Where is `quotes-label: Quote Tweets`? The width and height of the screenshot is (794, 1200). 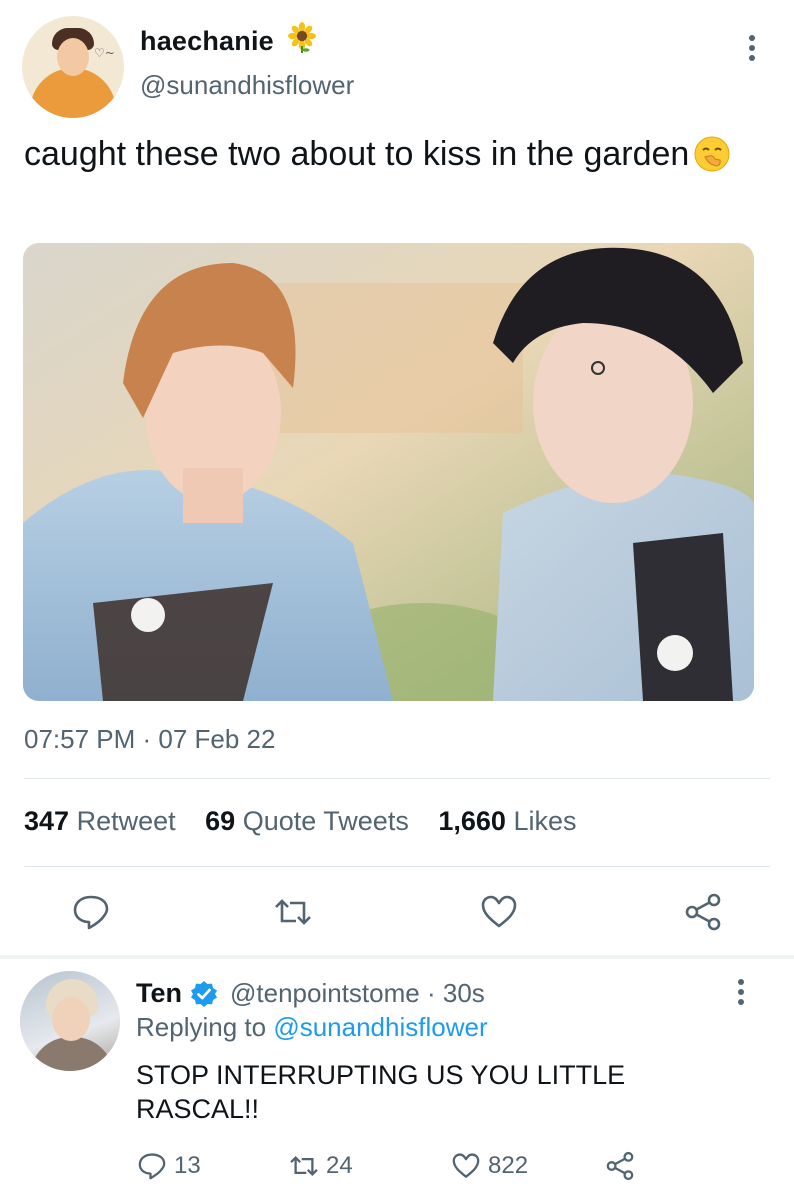
quotes-label: Quote Tweets is located at coordinates (325, 821).